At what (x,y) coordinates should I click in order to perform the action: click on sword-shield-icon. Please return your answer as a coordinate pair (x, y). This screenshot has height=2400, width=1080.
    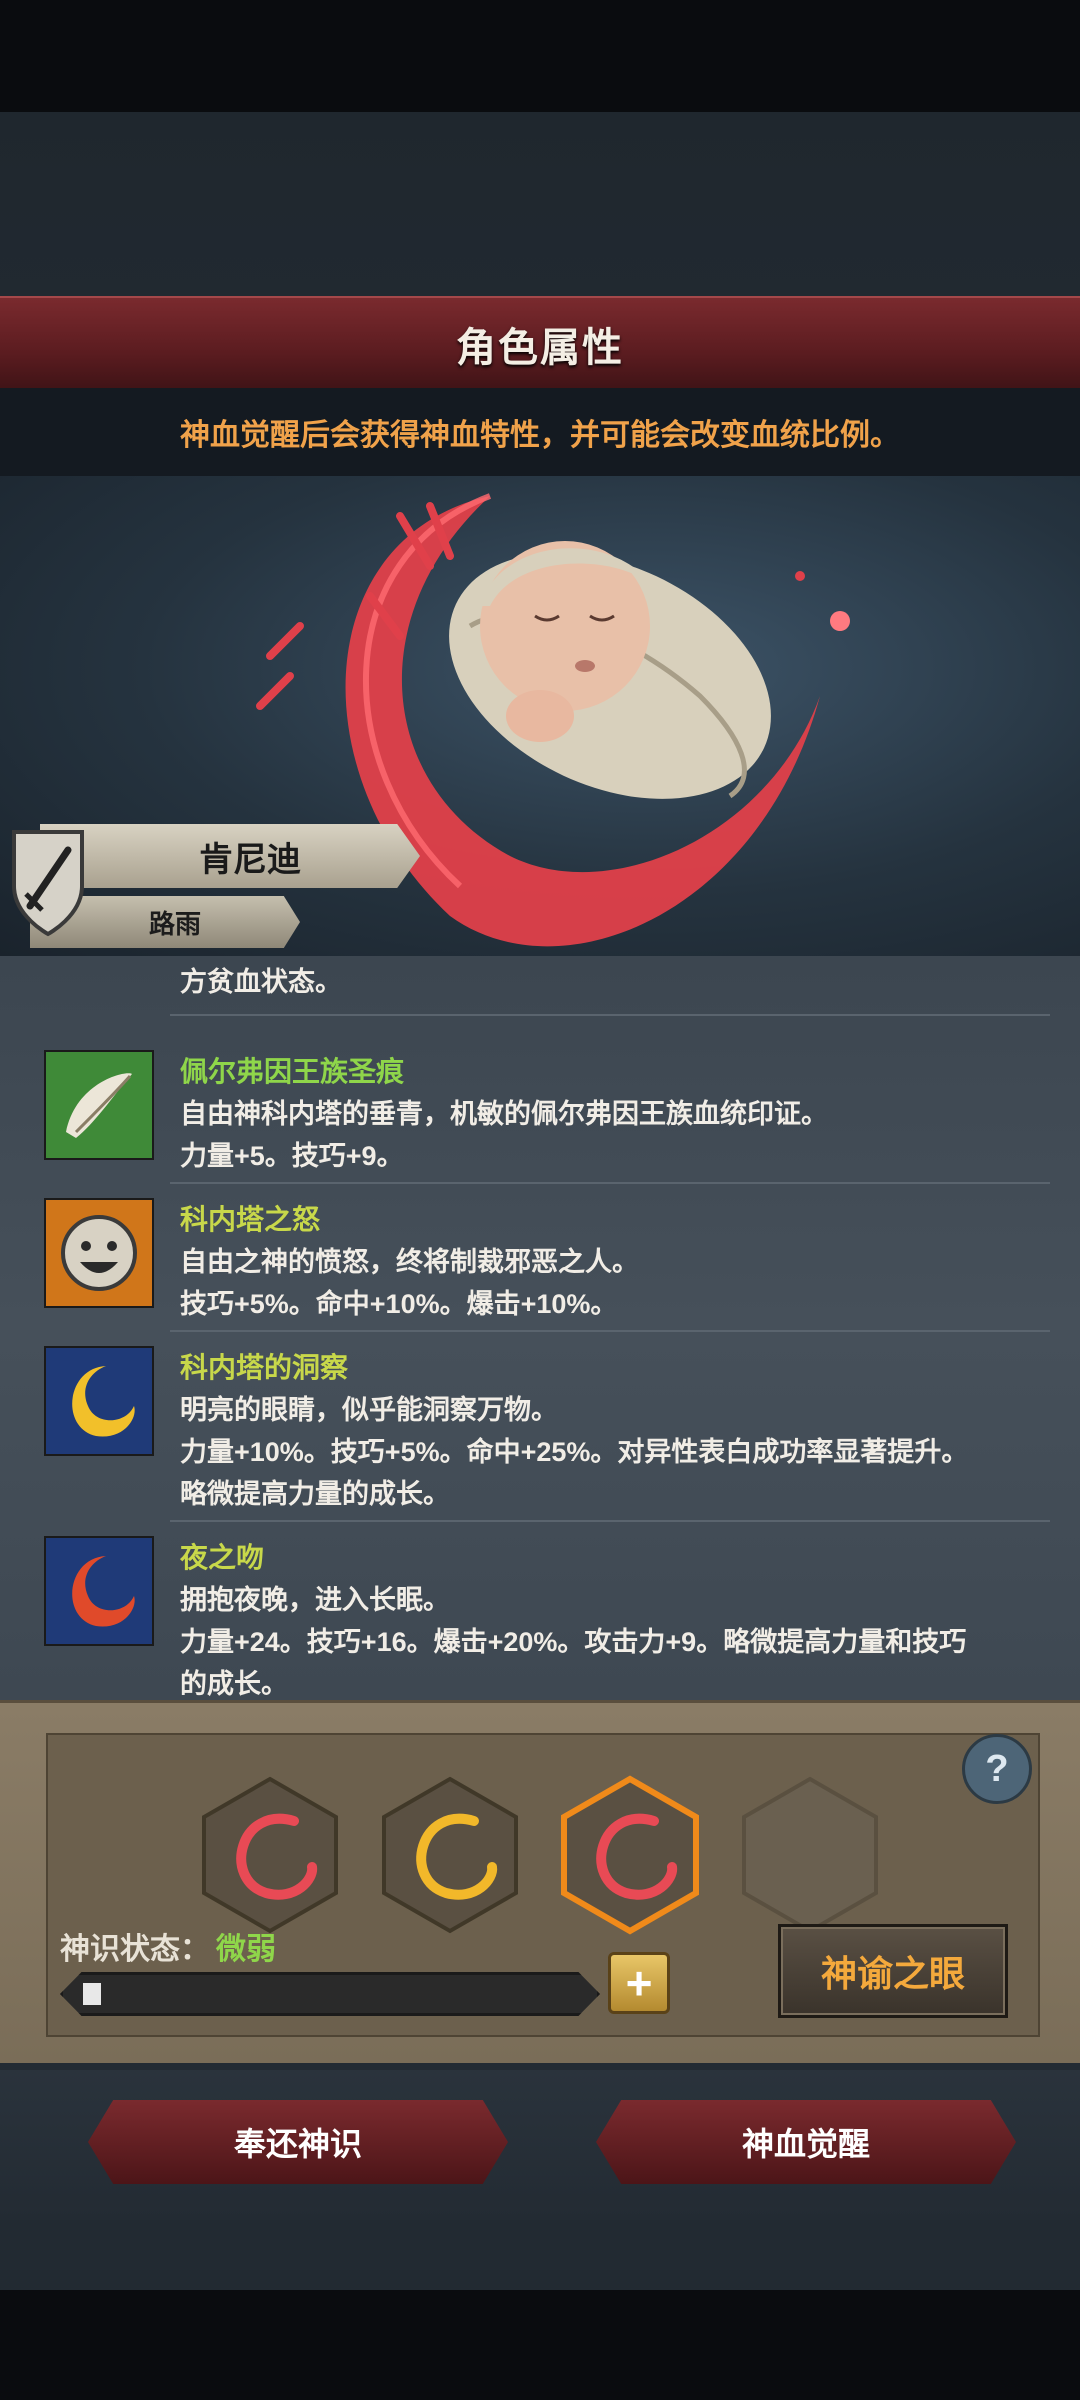
    Looking at the image, I should click on (48, 883).